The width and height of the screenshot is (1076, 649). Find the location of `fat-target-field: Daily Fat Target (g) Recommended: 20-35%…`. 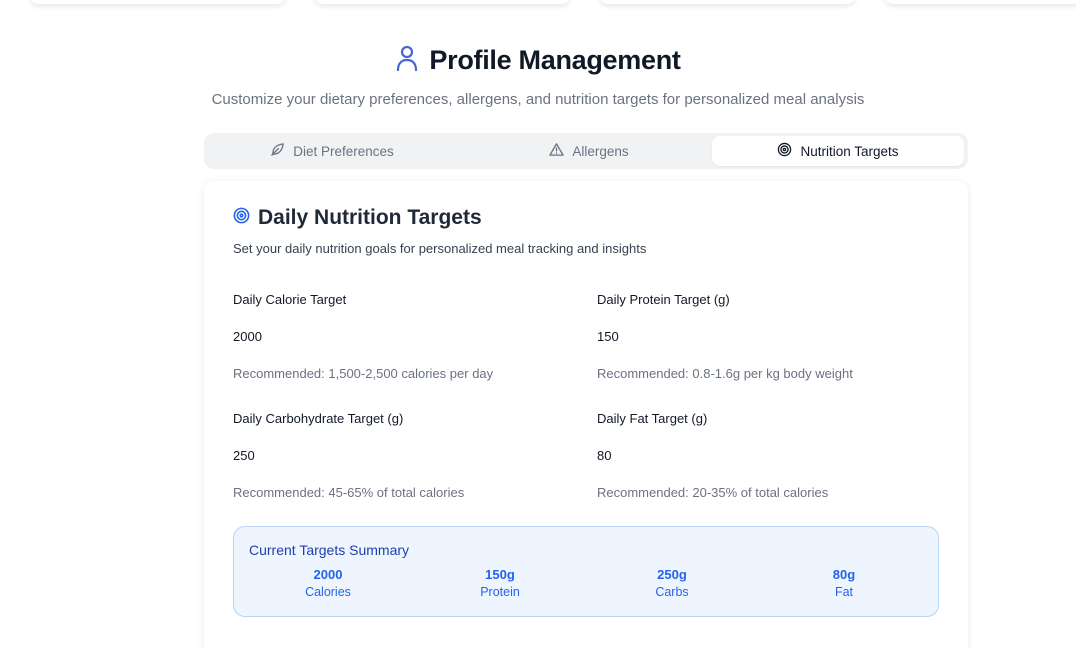

fat-target-field: Daily Fat Target (g) Recommended: 20-35%… is located at coordinates (767, 455).